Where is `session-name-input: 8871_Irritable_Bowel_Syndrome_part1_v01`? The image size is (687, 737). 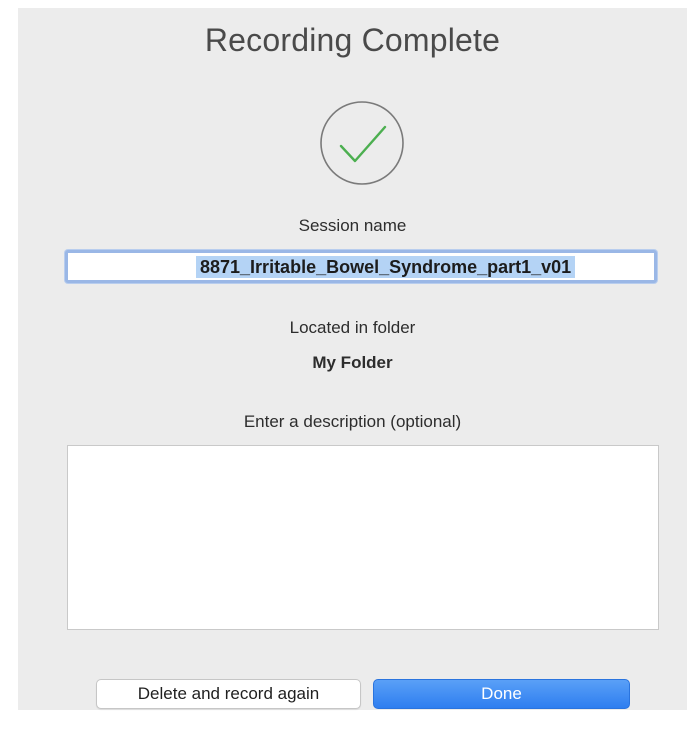 session-name-input: 8871_Irritable_Bowel_Syndrome_part1_v01 is located at coordinates (361, 266).